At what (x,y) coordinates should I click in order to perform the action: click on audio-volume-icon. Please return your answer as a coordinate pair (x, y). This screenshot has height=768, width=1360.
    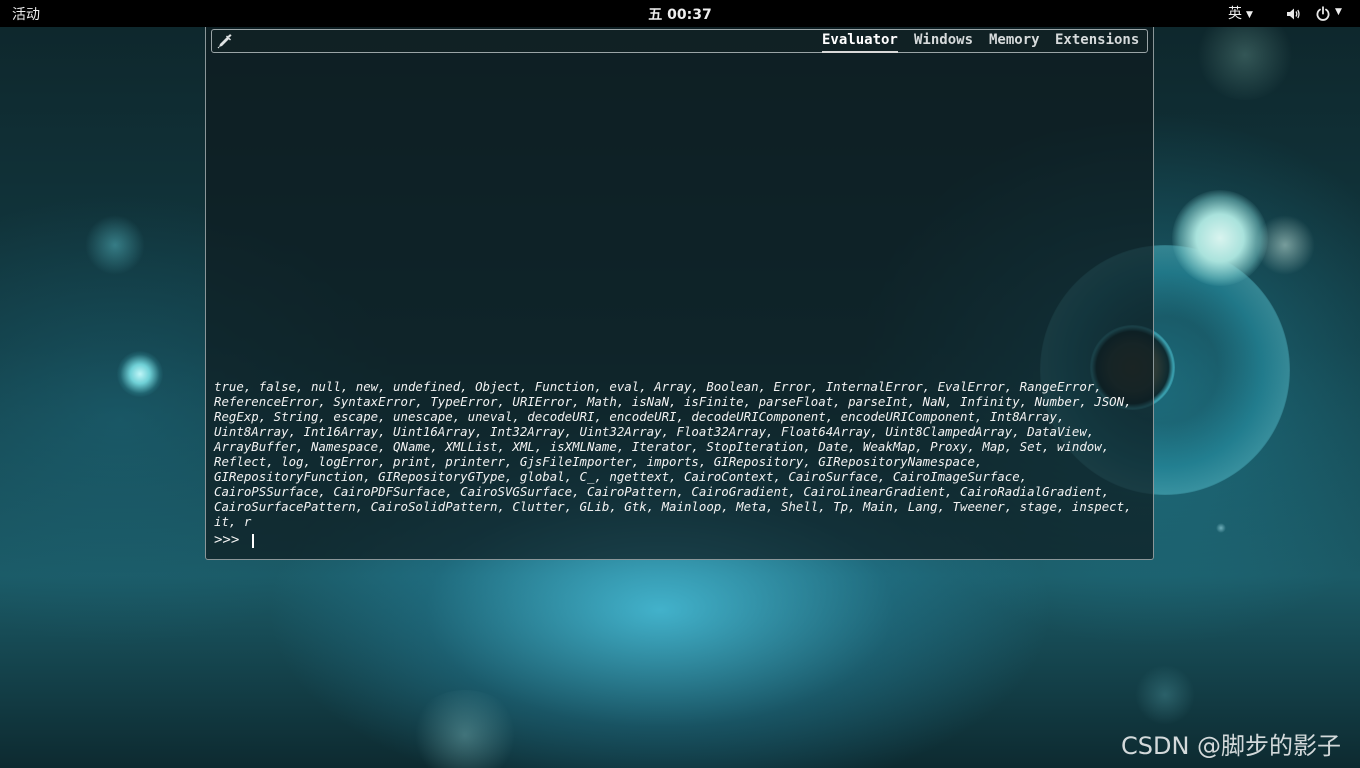
    Looking at the image, I should click on (1293, 14).